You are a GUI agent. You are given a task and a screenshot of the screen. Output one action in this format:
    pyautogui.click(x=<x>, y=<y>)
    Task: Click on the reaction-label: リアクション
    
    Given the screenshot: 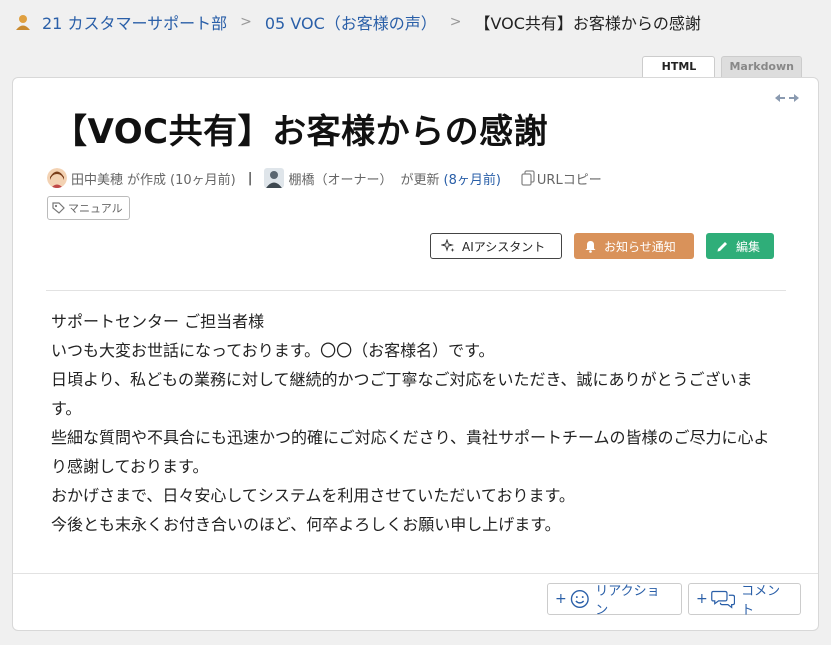 What is the action you would take?
    pyautogui.click(x=627, y=601)
    